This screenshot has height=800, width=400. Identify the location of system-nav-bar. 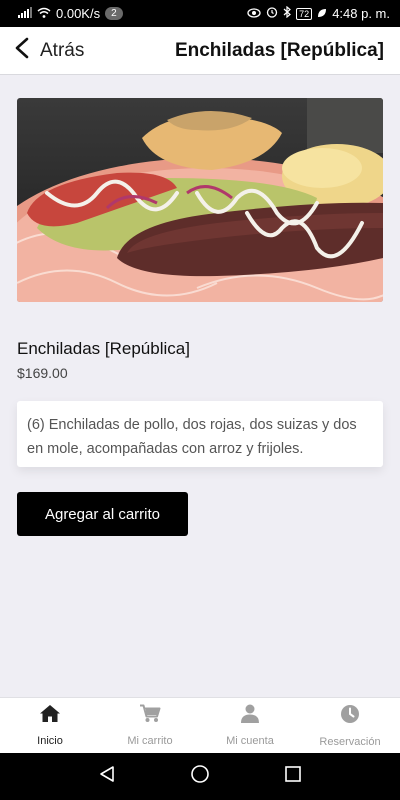
(200, 776).